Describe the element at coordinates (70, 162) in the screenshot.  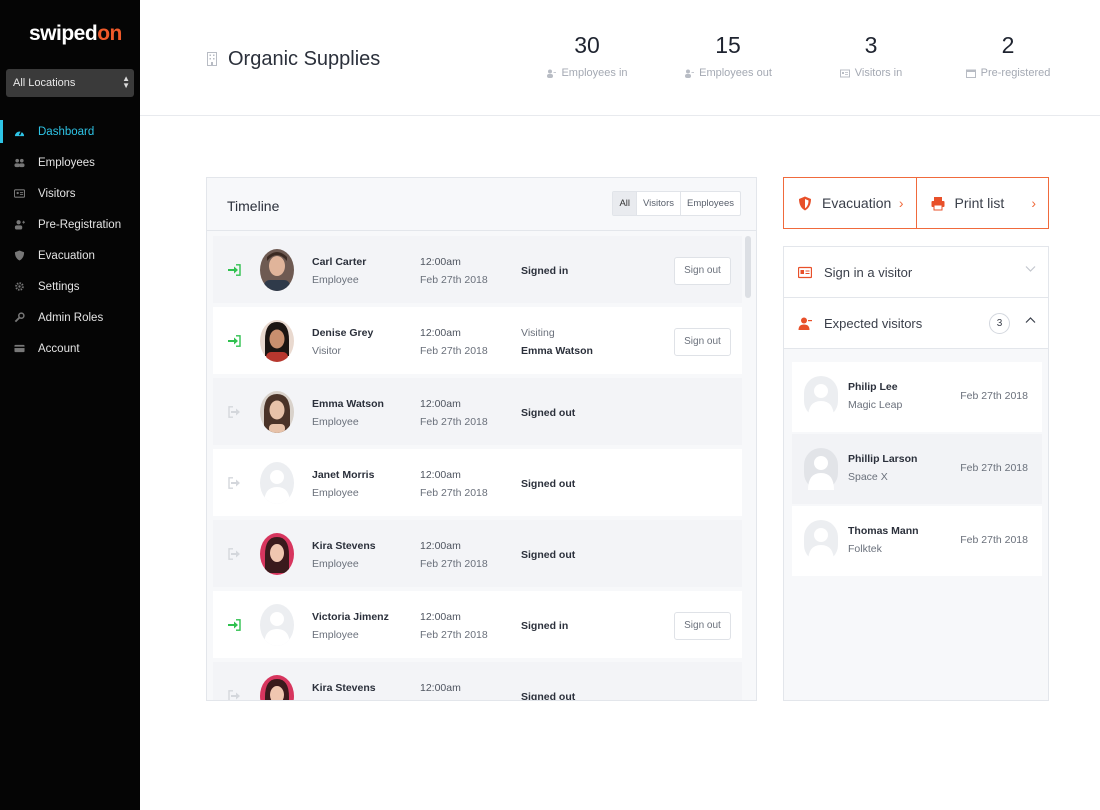
I see `sidebar-item-employees: Employees` at that location.